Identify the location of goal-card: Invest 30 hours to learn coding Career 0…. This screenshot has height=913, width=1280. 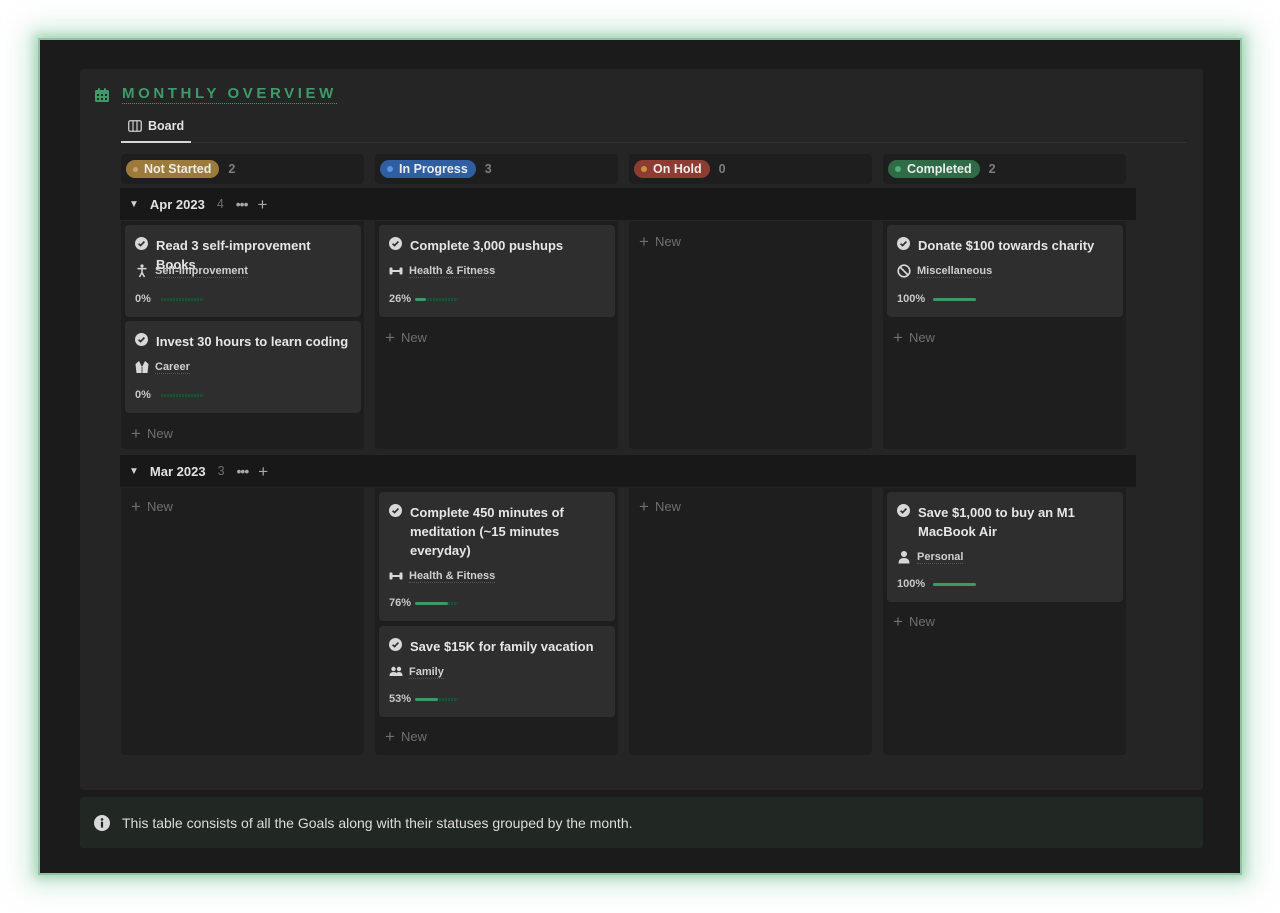
(243, 367).